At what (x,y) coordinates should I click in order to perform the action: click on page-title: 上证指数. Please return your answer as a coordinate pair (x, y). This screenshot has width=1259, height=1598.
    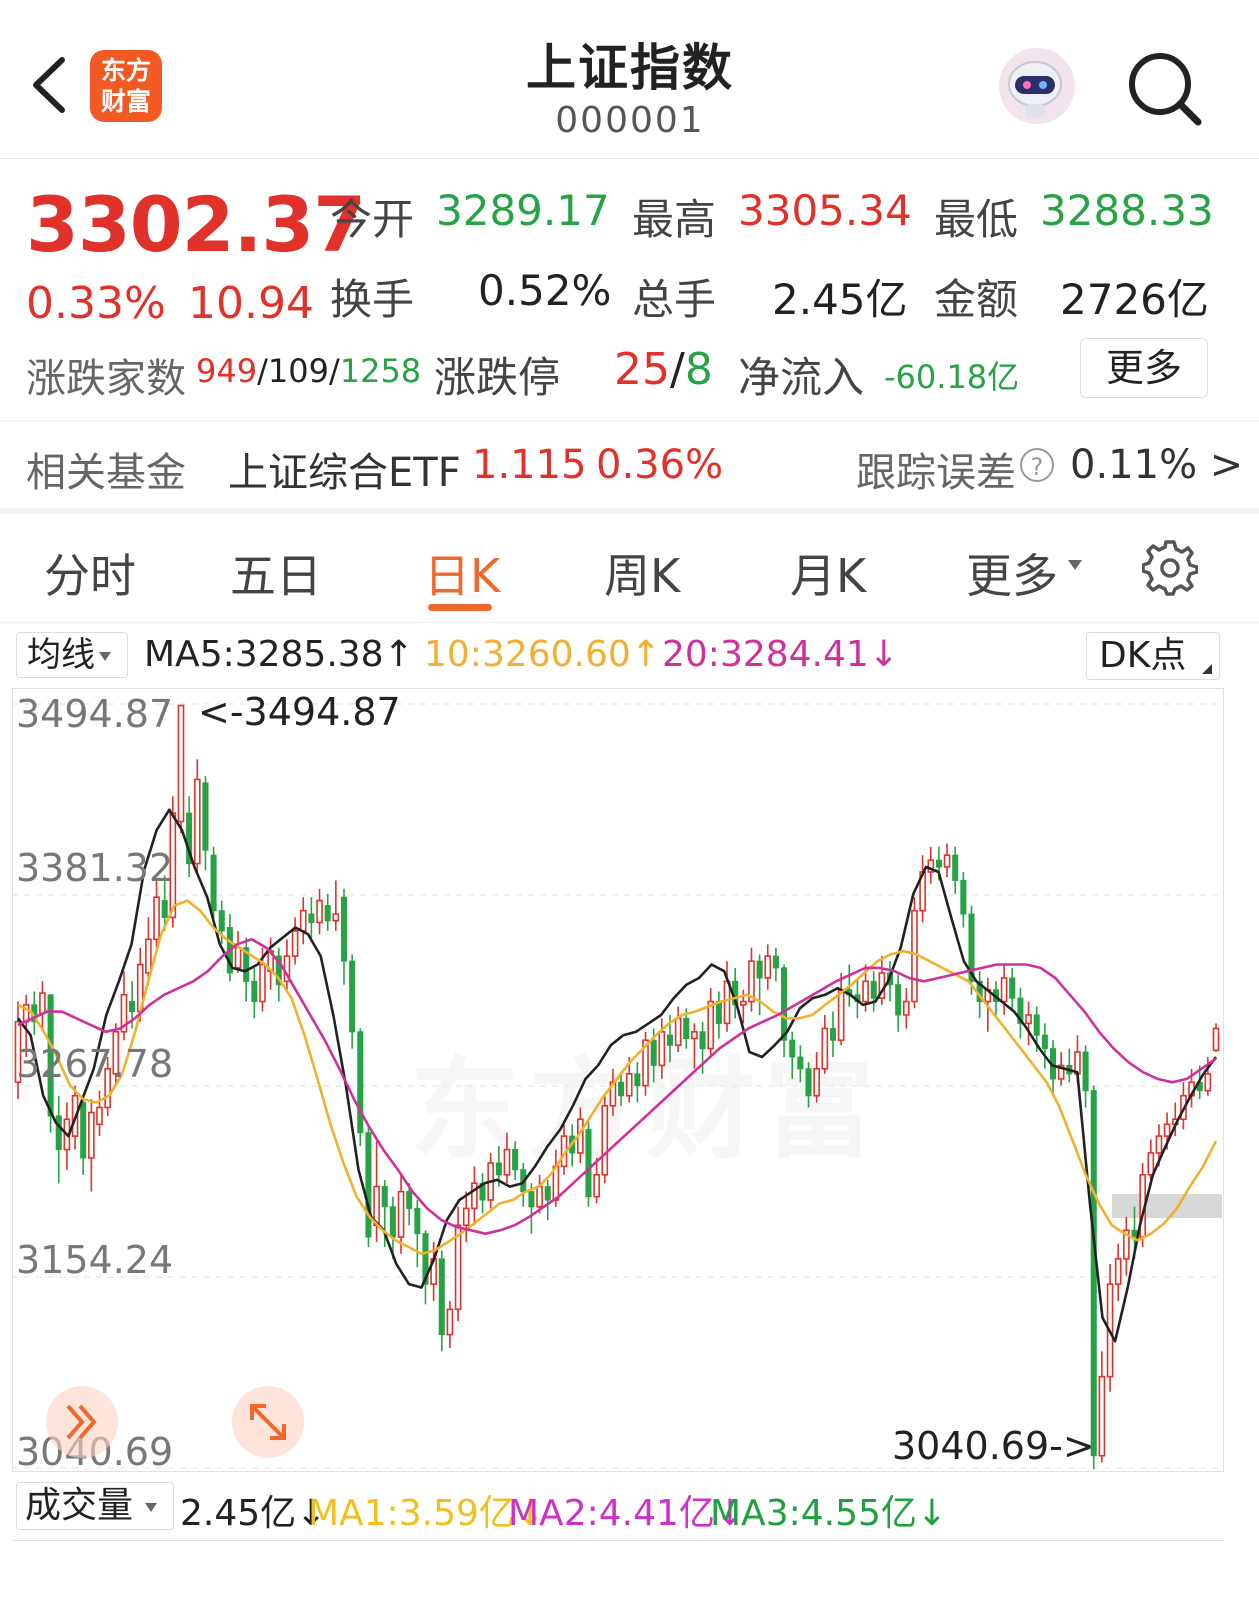
    Looking at the image, I should click on (630, 68).